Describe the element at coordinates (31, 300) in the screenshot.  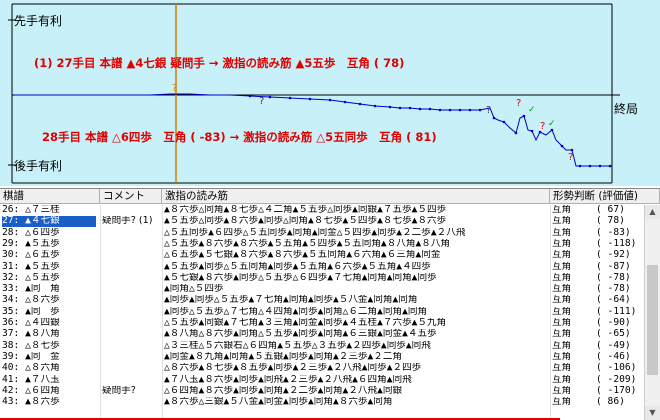
I see `move-cell: 34: △８六歩` at that location.